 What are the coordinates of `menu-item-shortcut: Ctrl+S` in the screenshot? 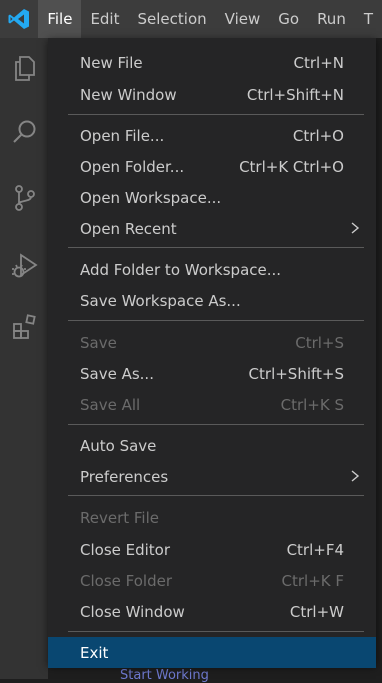 It's located at (319, 342).